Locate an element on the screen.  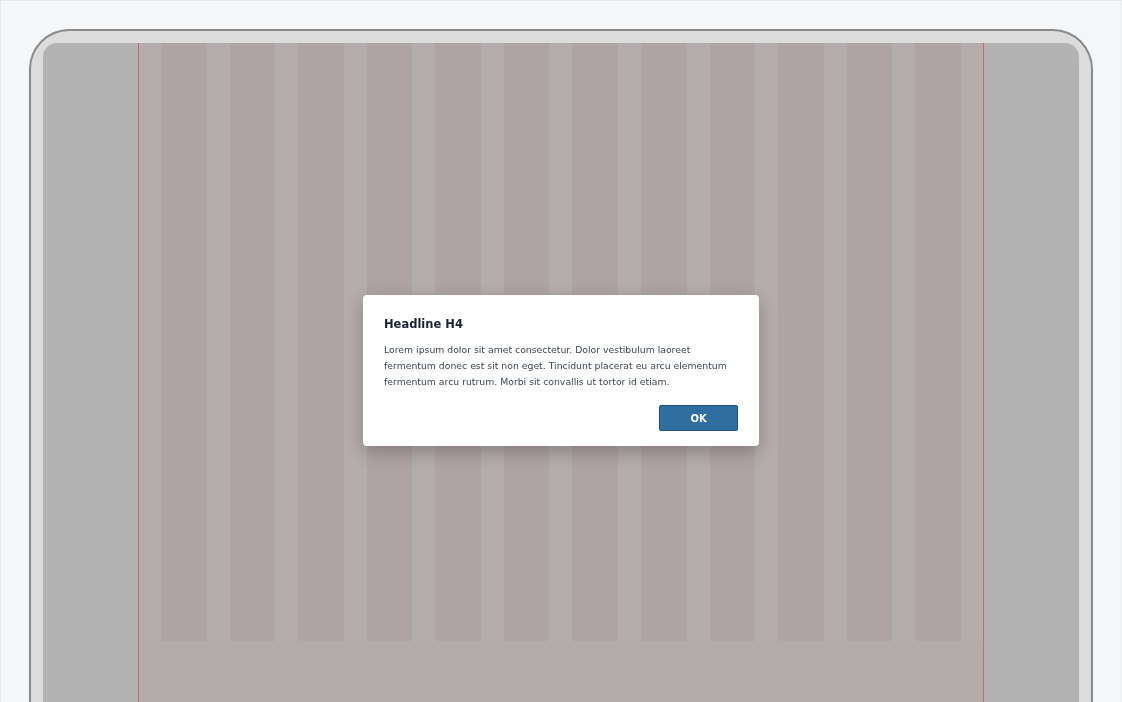
ok-button: OK is located at coordinates (698, 418).